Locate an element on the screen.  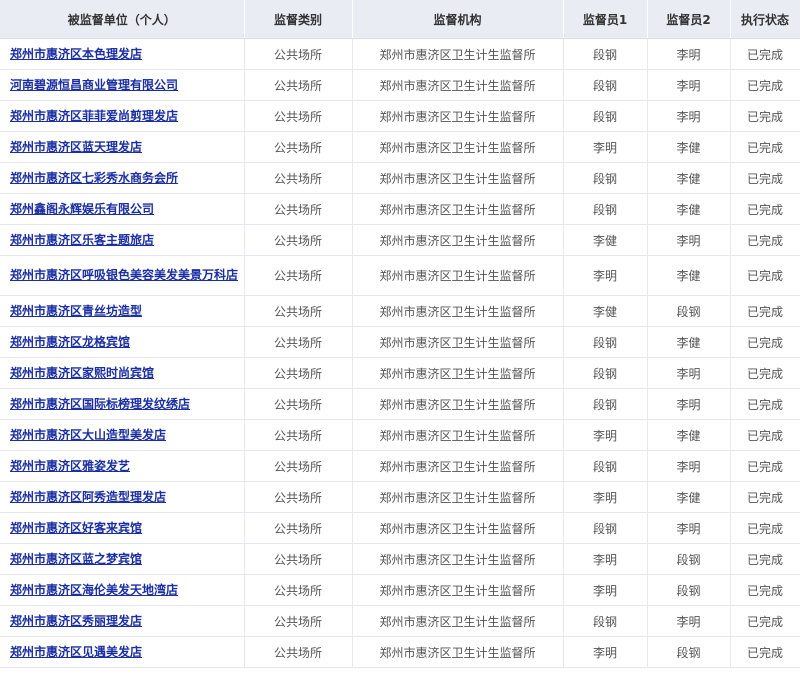
unit-cell: 郑州市惠济区雅姿发艺 is located at coordinates (122, 466).